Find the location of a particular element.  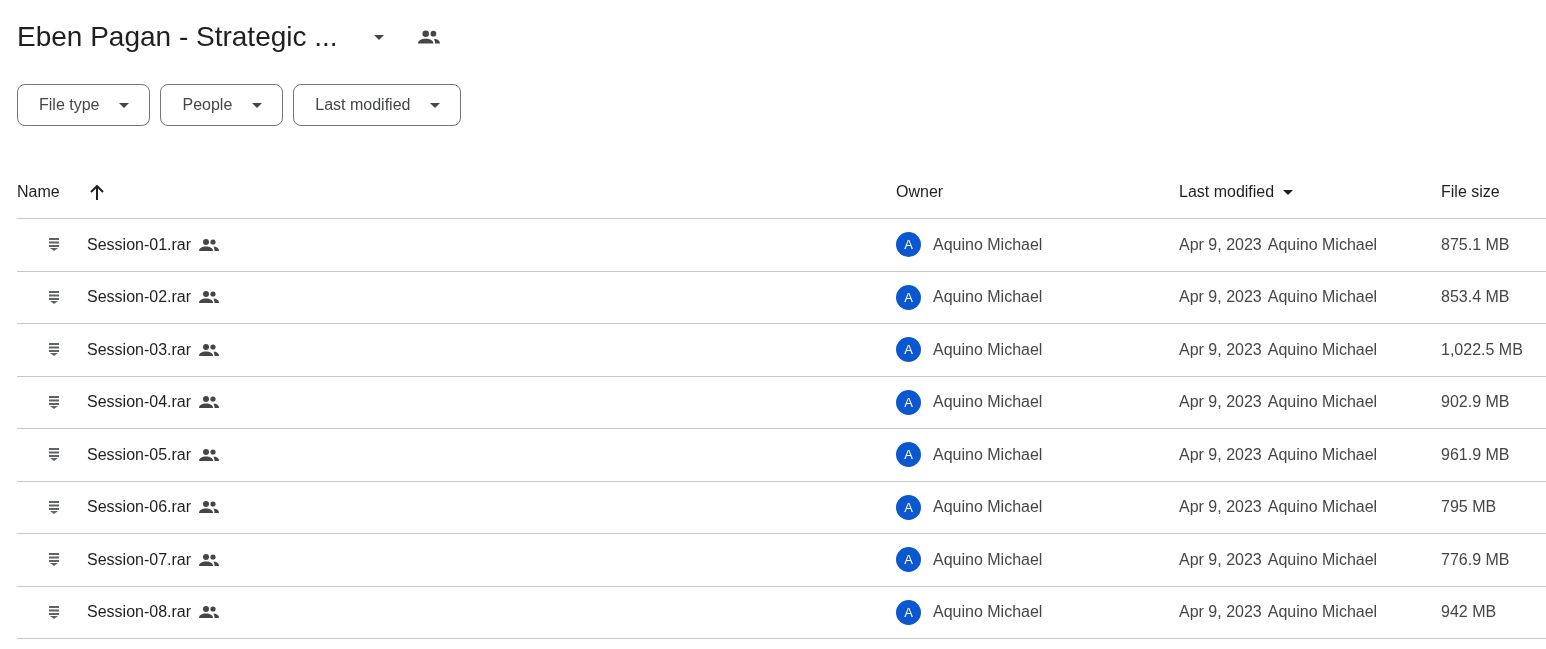

file-name: Session-08.rar is located at coordinates (139, 612).